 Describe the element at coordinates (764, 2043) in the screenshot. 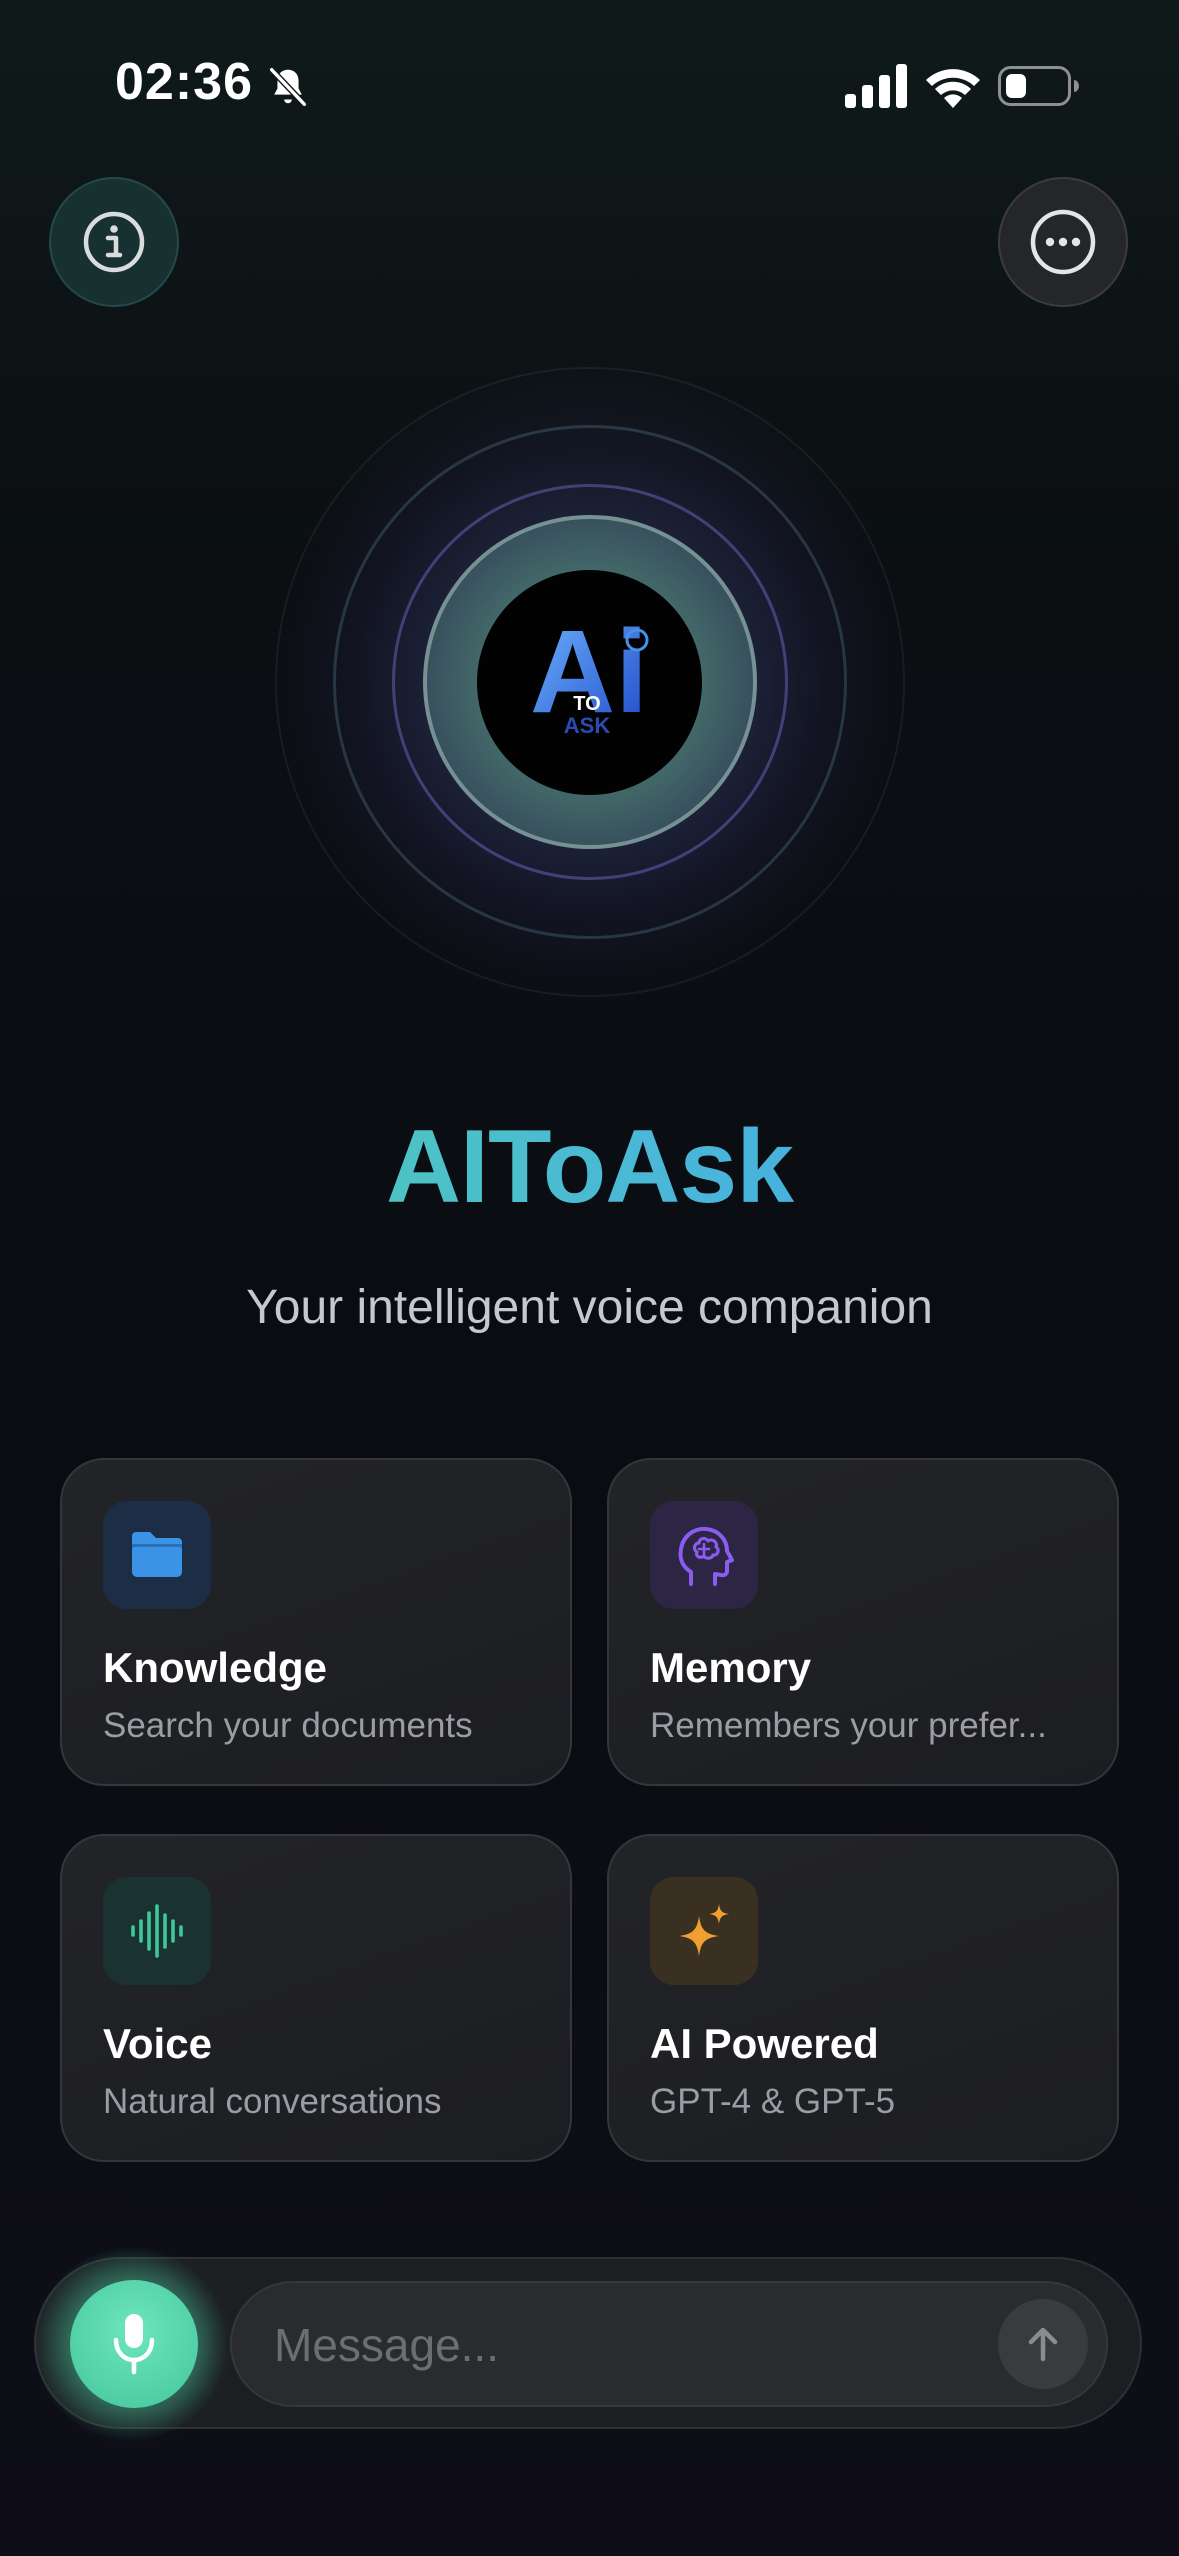

I see `feature-title: AI Powered` at that location.